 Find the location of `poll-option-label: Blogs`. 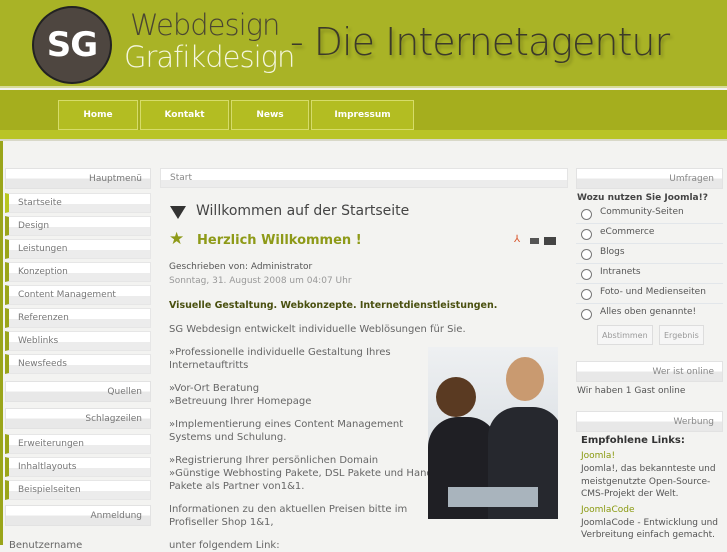

poll-option-label: Blogs is located at coordinates (612, 252).